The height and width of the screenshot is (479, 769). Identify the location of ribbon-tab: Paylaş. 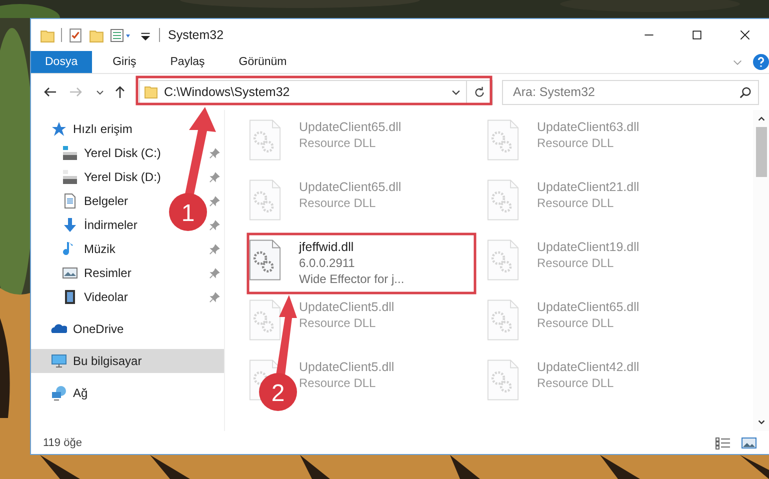
(187, 62).